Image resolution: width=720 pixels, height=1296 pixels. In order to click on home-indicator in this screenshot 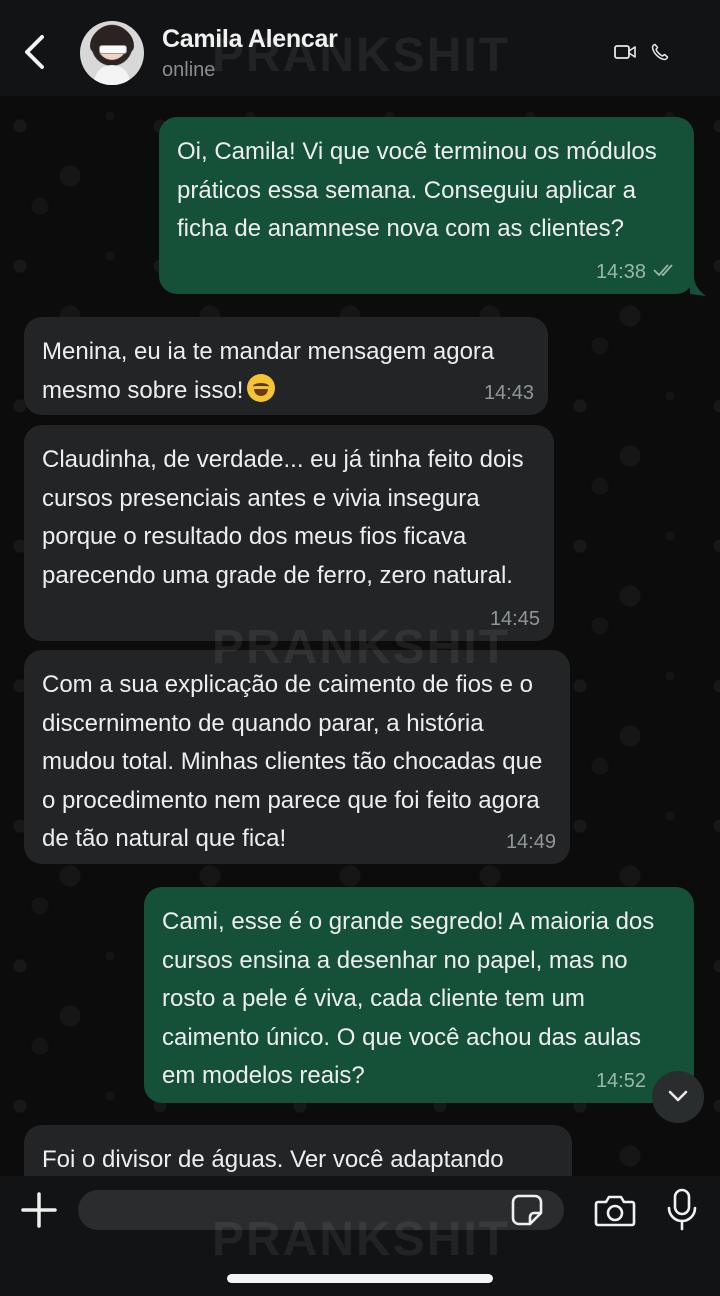, I will do `click(360, 1278)`.